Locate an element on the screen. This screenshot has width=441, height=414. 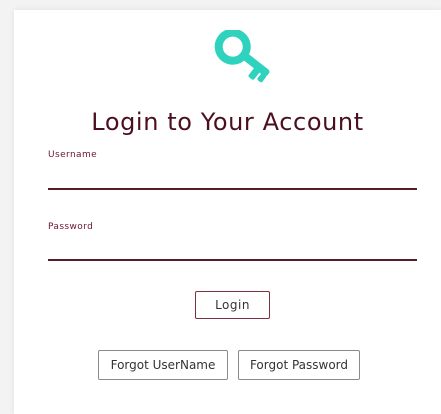
password-label: Password is located at coordinates (71, 227).